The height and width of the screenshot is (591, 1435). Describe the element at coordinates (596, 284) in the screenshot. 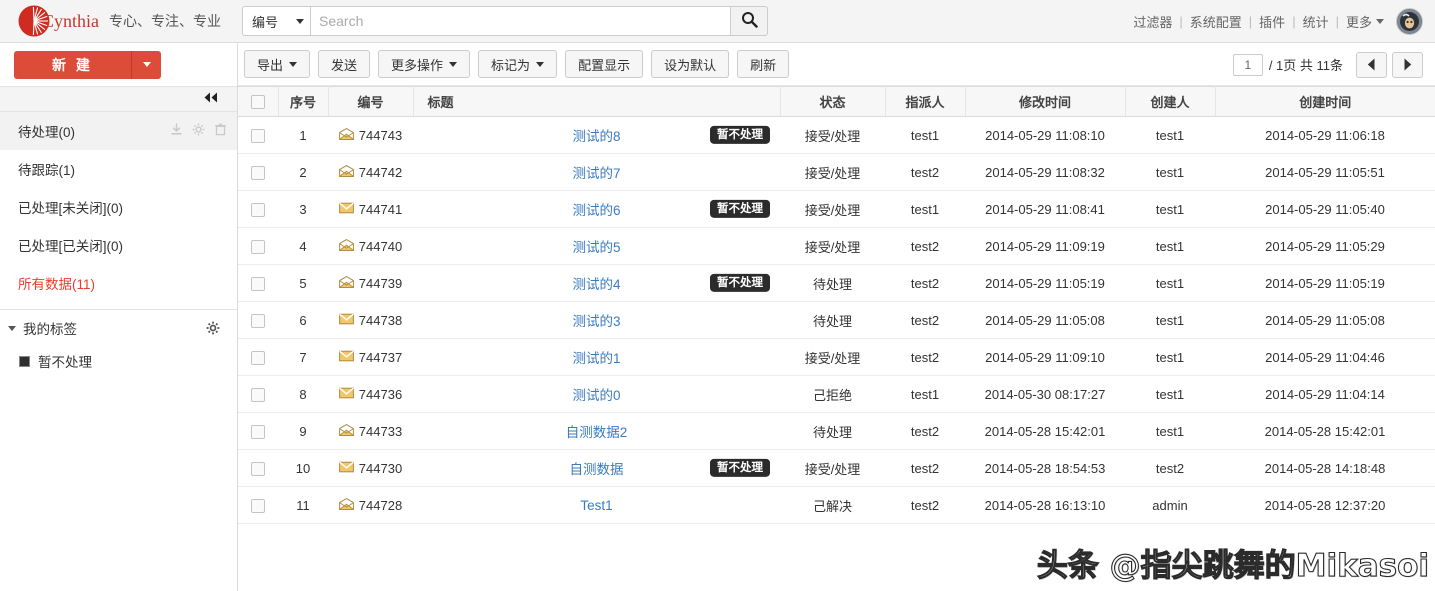

I see `row-title-link: 测试的4` at that location.